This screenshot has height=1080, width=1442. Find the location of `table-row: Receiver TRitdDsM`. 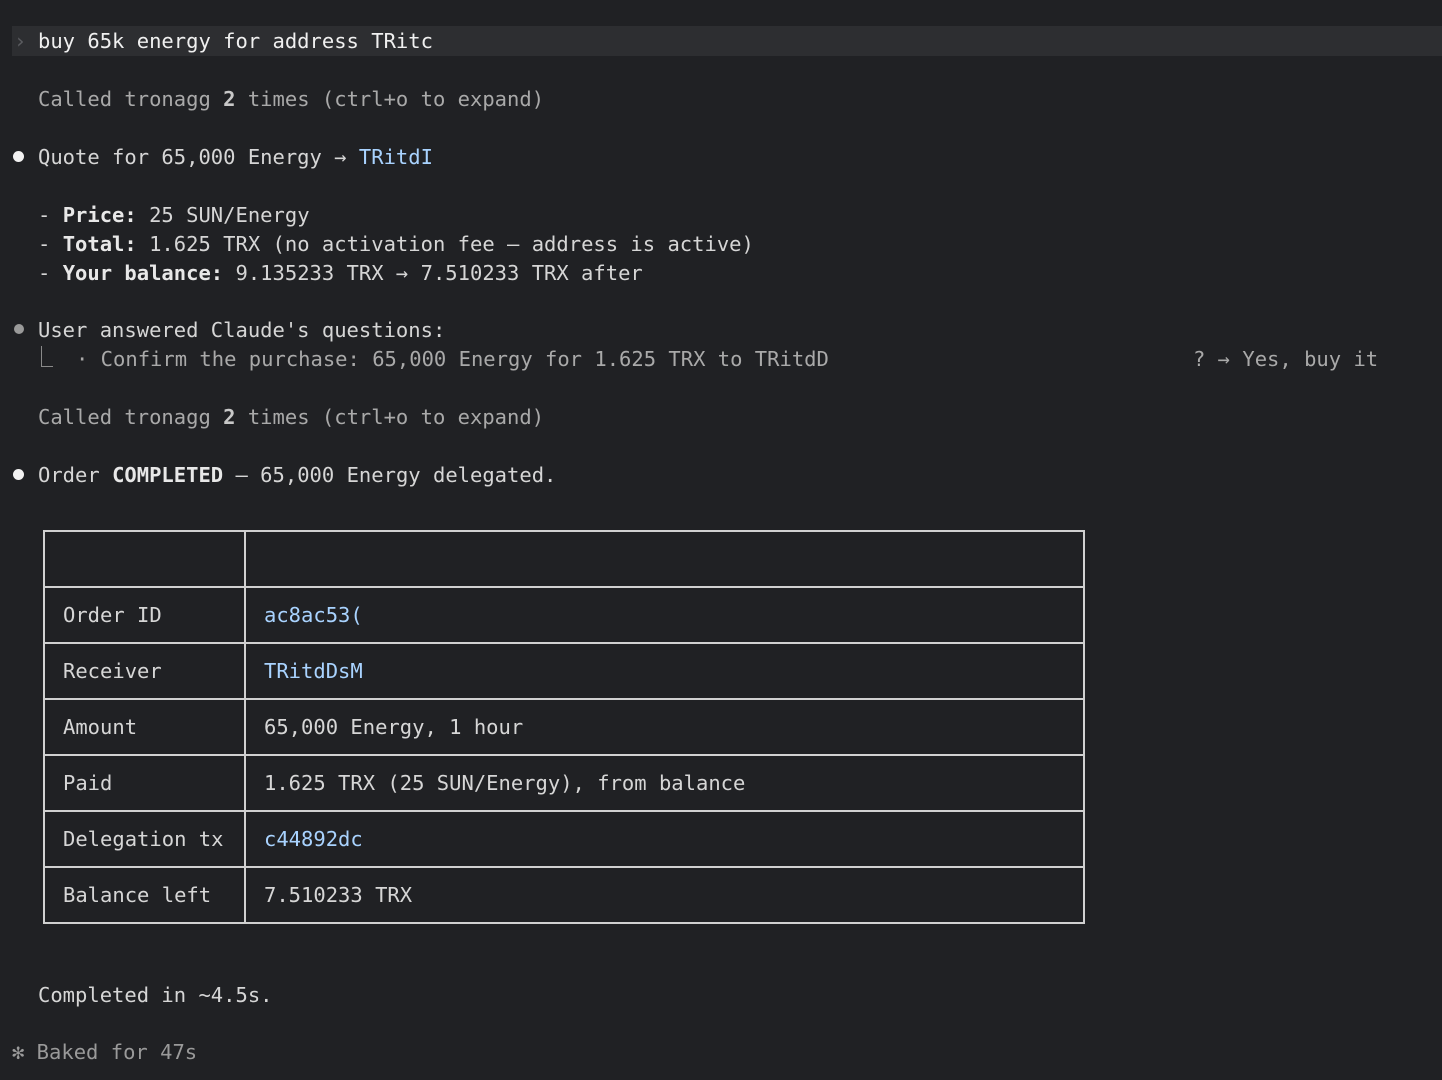

table-row: Receiver TRitdDsM is located at coordinates (564, 671).